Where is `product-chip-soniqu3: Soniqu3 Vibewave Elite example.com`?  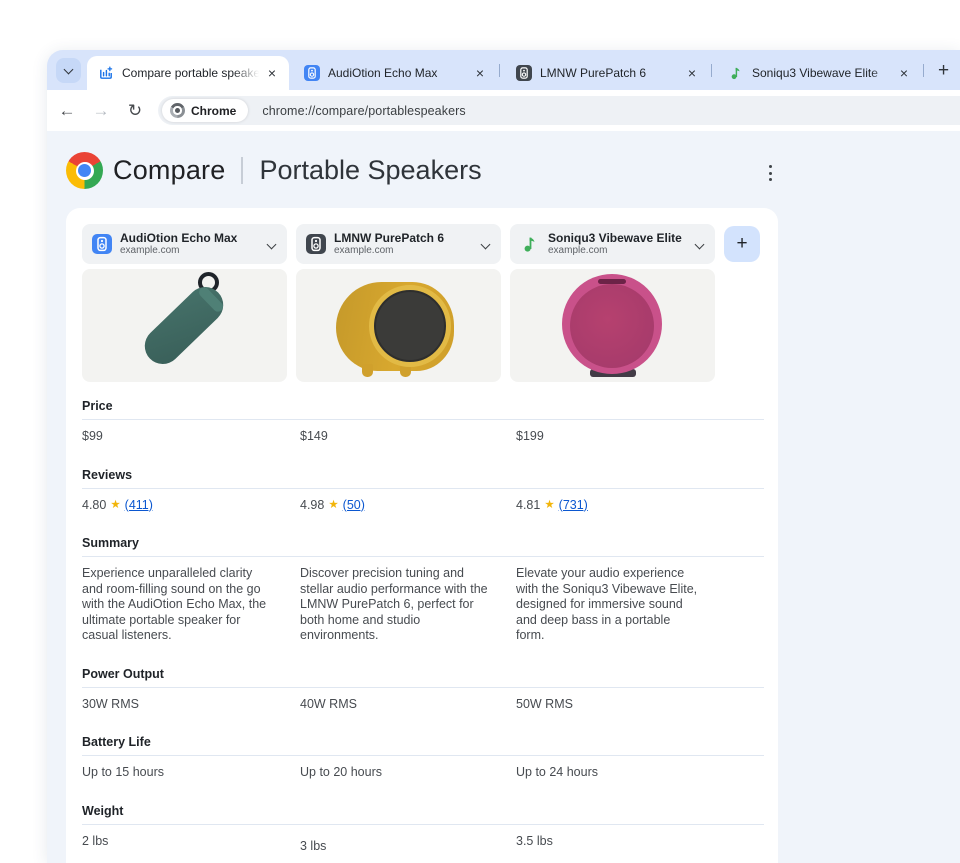
product-chip-soniqu3: Soniqu3 Vibewave Elite example.com is located at coordinates (612, 244).